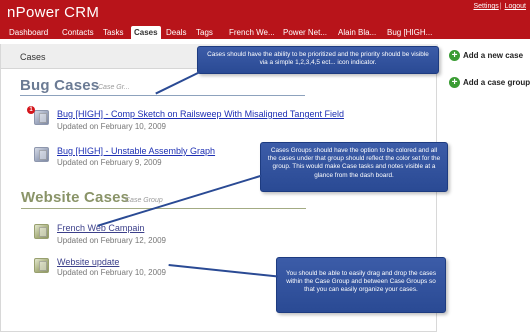 This screenshot has height=332, width=530. I want to click on tab-dashboard: Dashboard, so click(28, 32).